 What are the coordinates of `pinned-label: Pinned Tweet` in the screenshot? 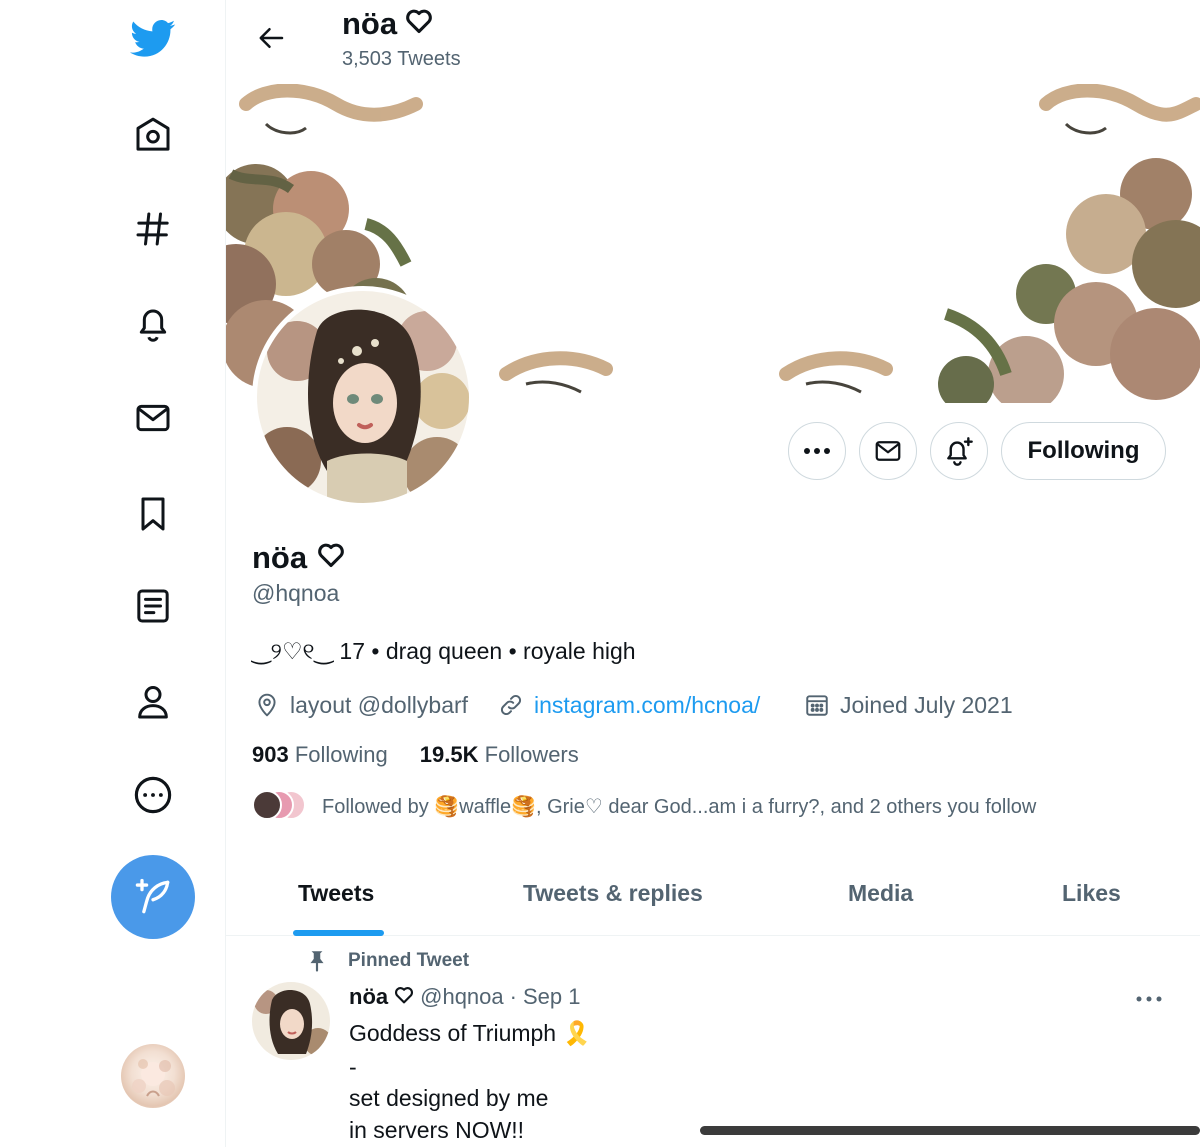 It's located at (386, 961).